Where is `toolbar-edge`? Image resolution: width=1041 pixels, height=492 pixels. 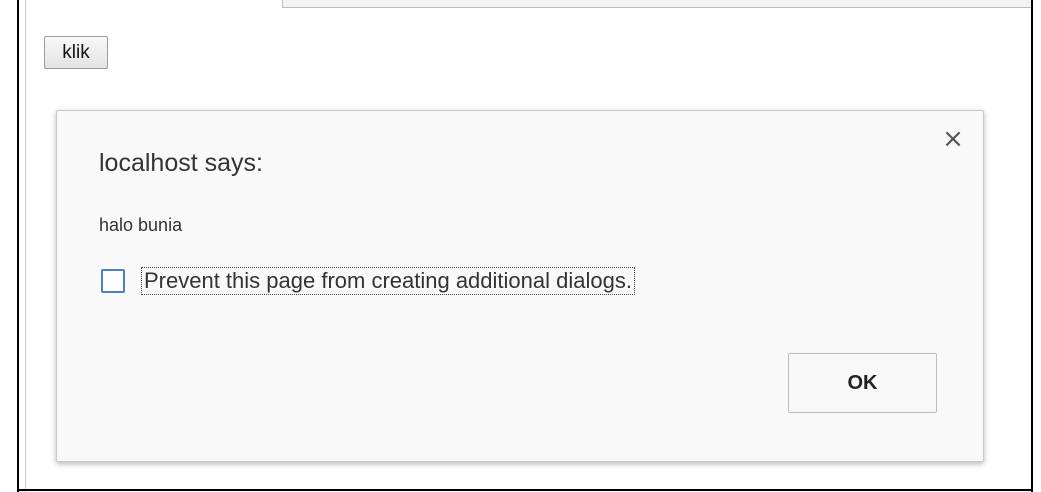
toolbar-edge is located at coordinates (657, 4).